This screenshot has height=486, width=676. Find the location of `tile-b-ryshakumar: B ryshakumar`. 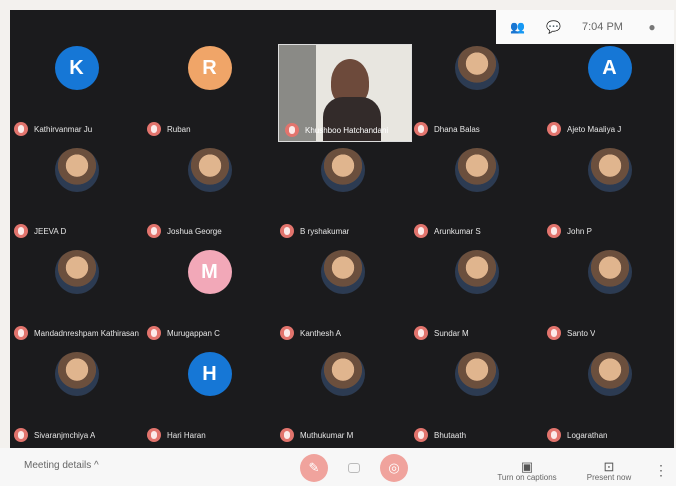

tile-b-ryshakumar: B ryshakumar is located at coordinates (342, 191).